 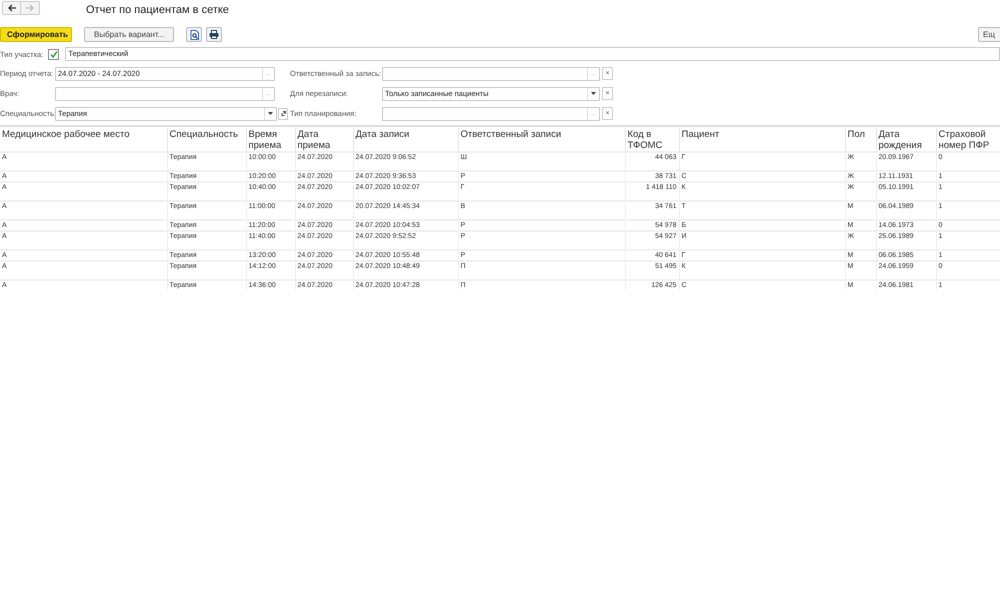 What do you see at coordinates (157, 10) in the screenshot?
I see `window-title: Отчет по пациентам в сетке` at bounding box center [157, 10].